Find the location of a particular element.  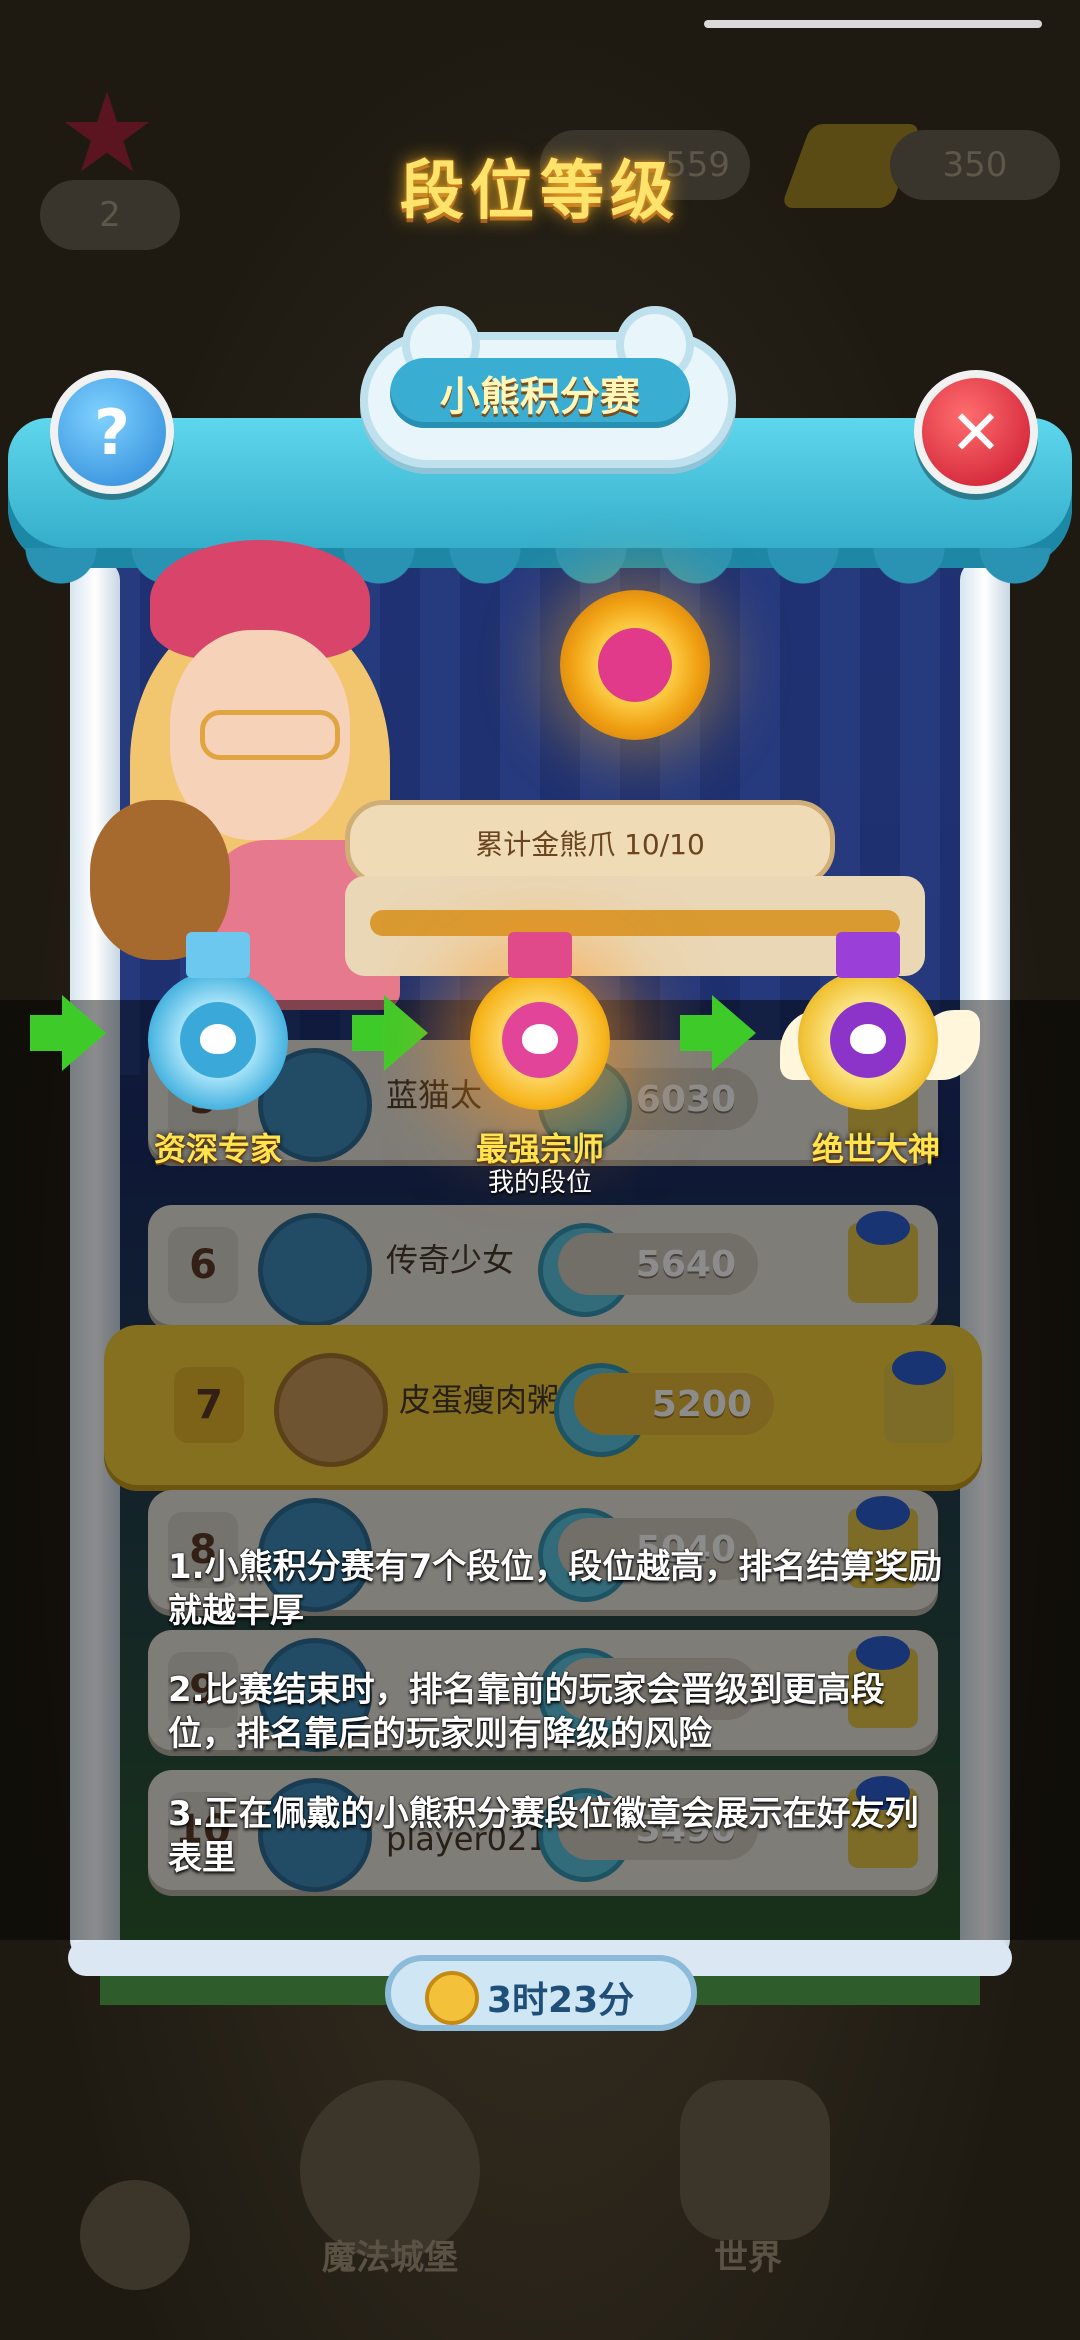

close-button: ✕ is located at coordinates (976, 432).